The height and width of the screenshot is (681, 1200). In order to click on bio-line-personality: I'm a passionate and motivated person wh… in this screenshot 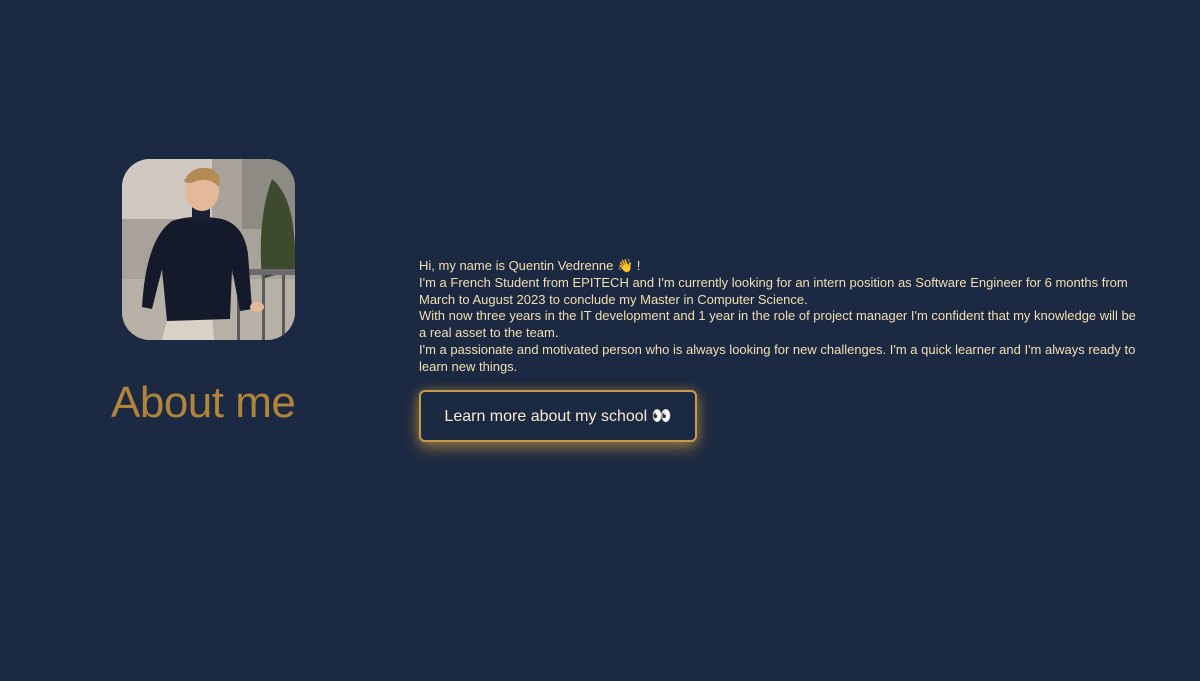, I will do `click(777, 357)`.